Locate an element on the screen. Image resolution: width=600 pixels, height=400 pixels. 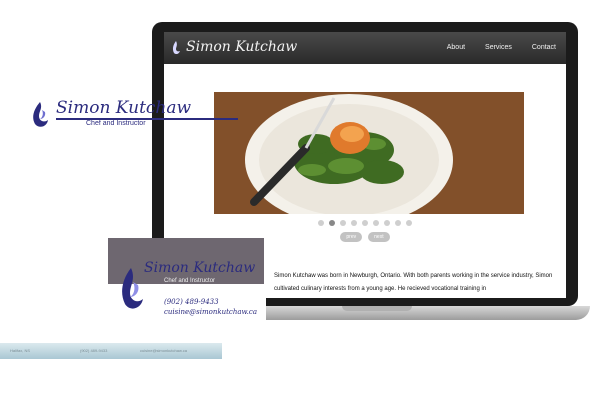
logo-icon is located at coordinates (176, 48).